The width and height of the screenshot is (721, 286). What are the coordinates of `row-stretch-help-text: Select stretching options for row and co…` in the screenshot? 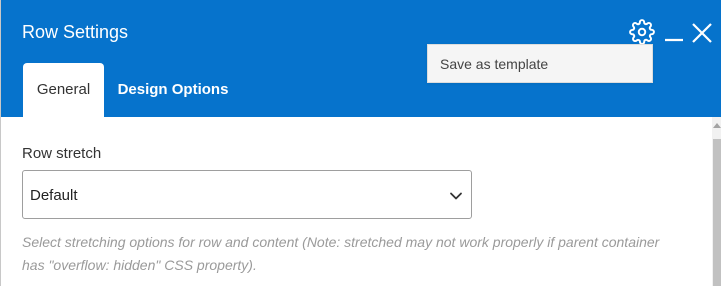 It's located at (341, 253).